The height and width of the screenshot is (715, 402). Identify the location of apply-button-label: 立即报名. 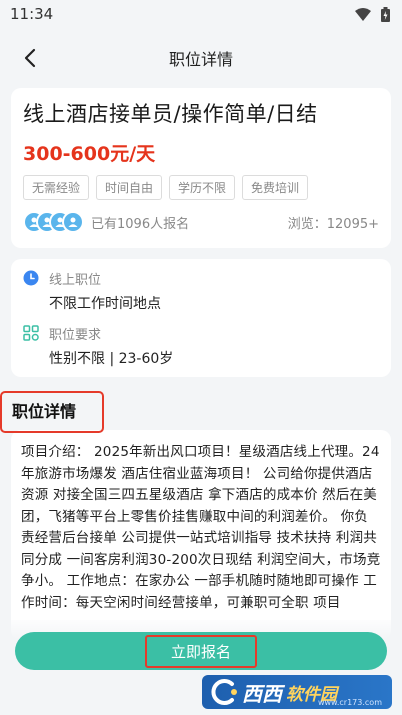
(200, 651).